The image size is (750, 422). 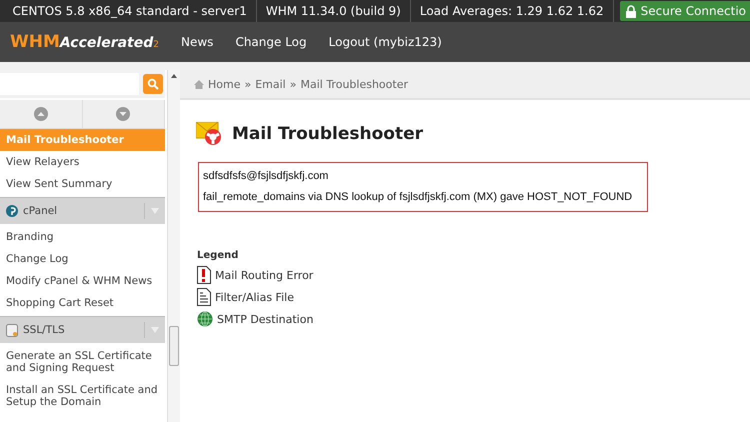 I want to click on result-line: sdfsdfsfs@fsjlsdfjskfj.com, so click(x=266, y=176).